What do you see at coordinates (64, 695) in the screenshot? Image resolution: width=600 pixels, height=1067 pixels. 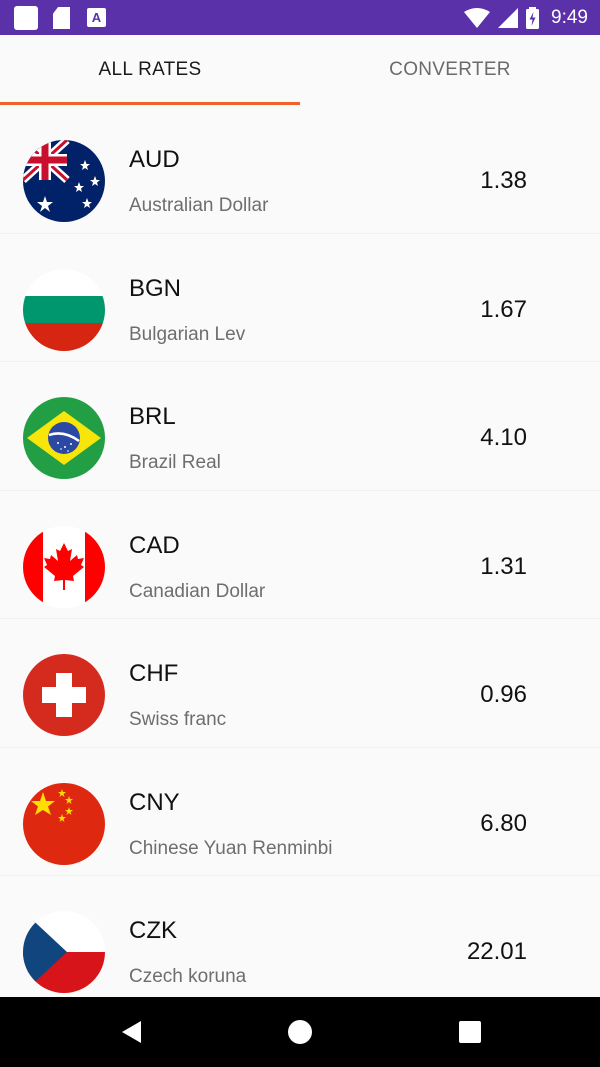 I see `switzerland-flag-icon` at bounding box center [64, 695].